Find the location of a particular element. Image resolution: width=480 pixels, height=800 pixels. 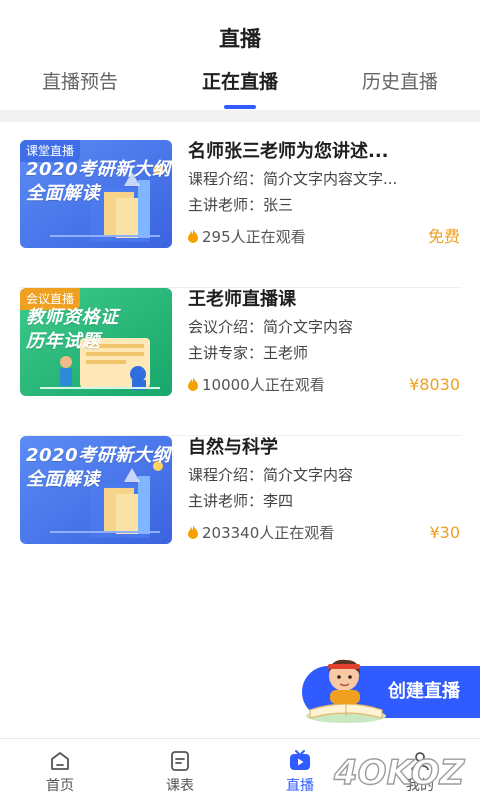

intro-label: 会议介绍： is located at coordinates (226, 327).